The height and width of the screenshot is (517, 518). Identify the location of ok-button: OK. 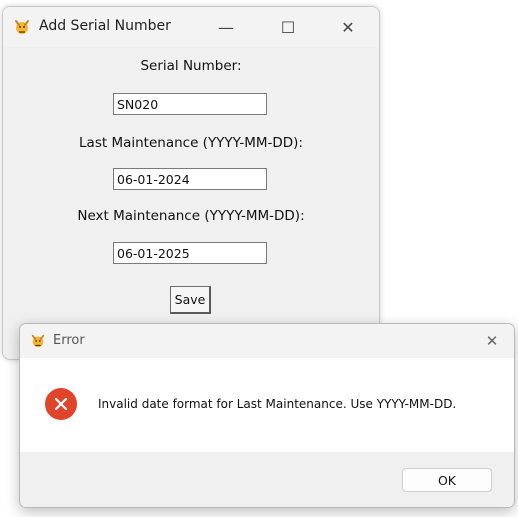
(447, 480).